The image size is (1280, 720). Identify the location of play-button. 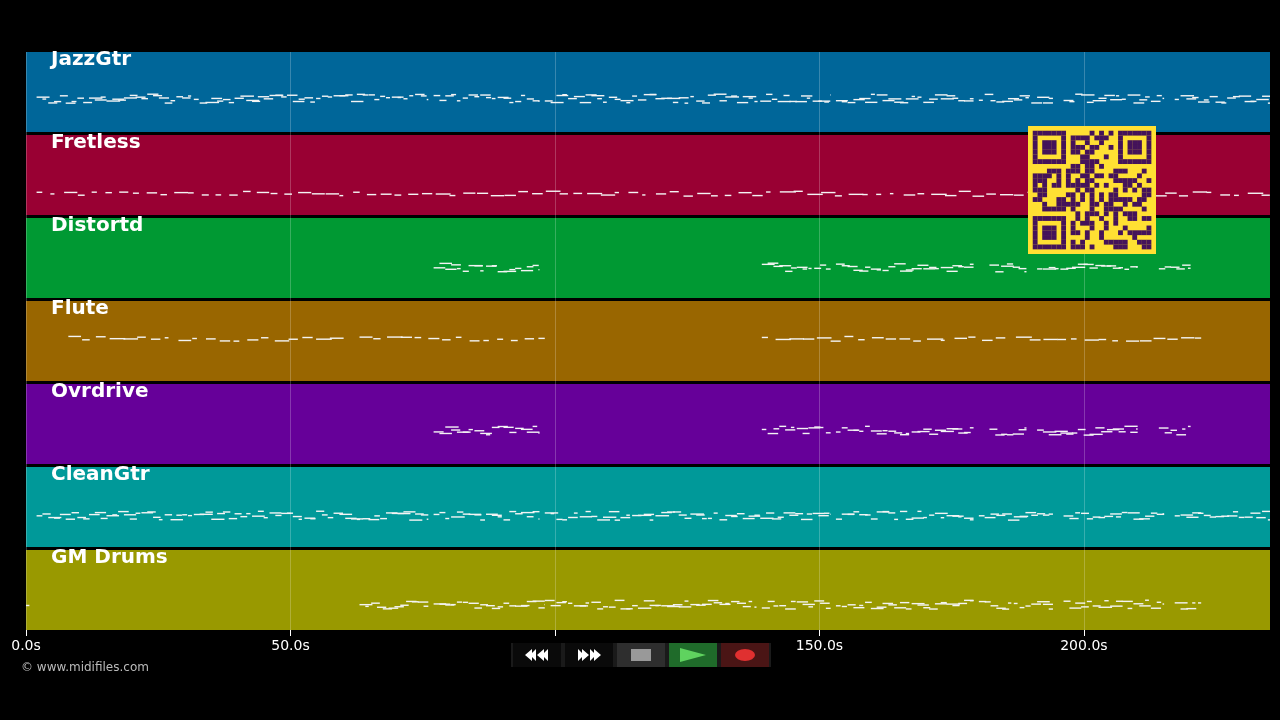
(693, 655).